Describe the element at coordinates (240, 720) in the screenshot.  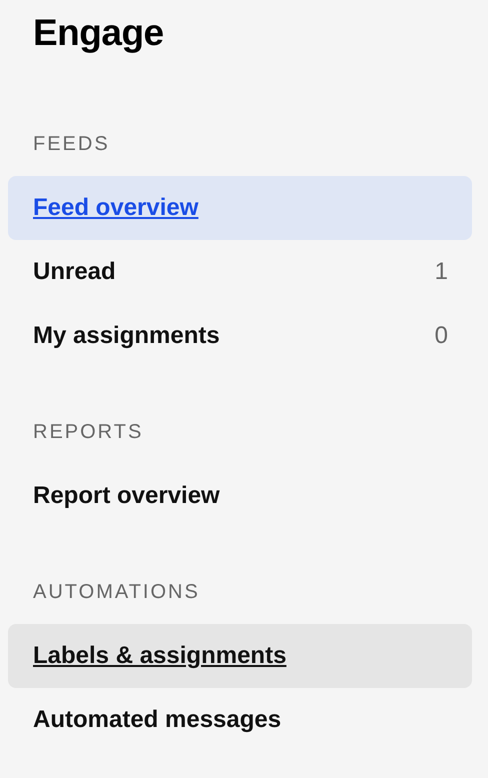
I see `nav-item: Automated messages` at that location.